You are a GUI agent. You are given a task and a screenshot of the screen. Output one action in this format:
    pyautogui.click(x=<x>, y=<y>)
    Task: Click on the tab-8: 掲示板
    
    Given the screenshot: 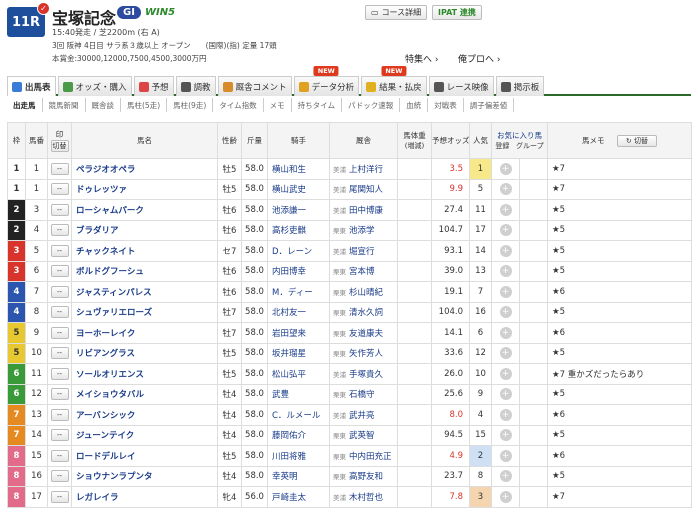 What is the action you would take?
    pyautogui.click(x=520, y=86)
    